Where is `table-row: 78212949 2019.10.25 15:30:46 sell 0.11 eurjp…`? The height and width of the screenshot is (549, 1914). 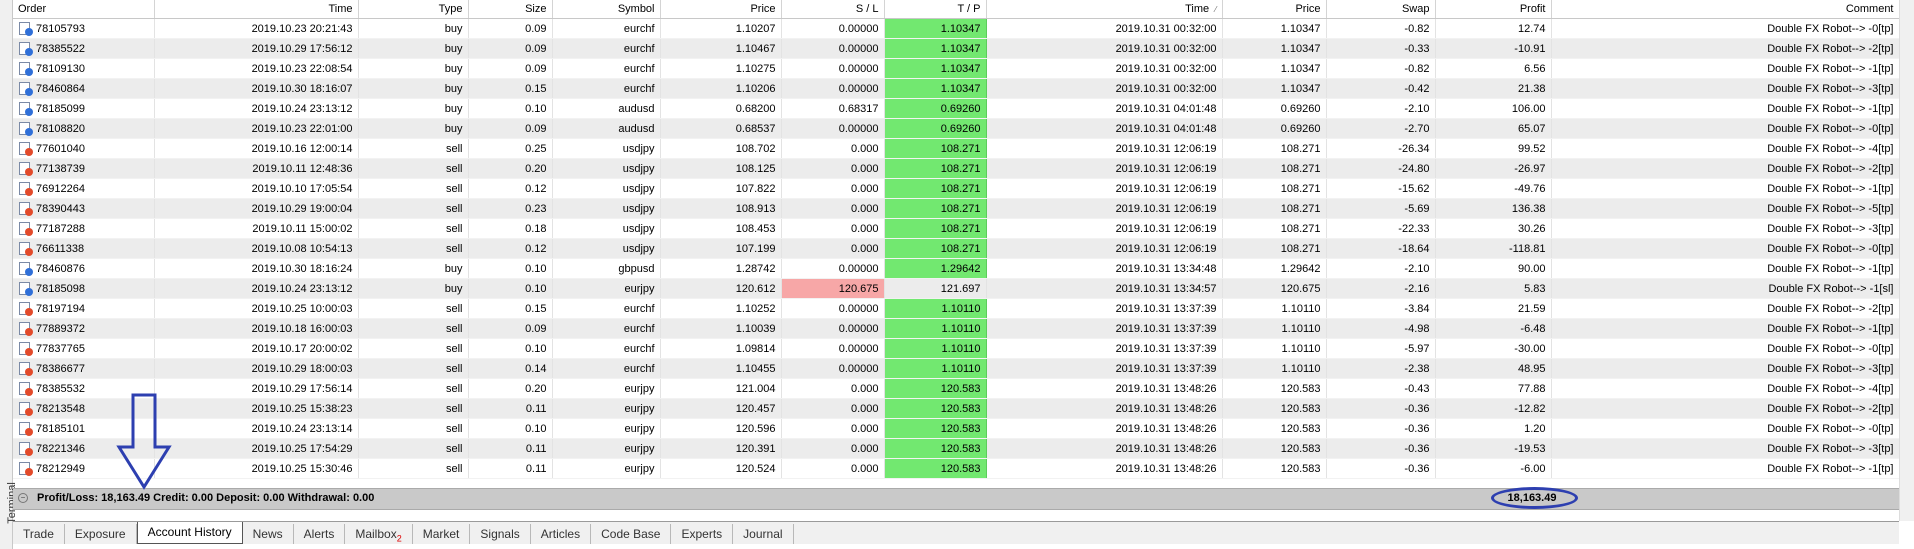 table-row: 78212949 2019.10.25 15:30:46 sell 0.11 eurjp… is located at coordinates (956, 468).